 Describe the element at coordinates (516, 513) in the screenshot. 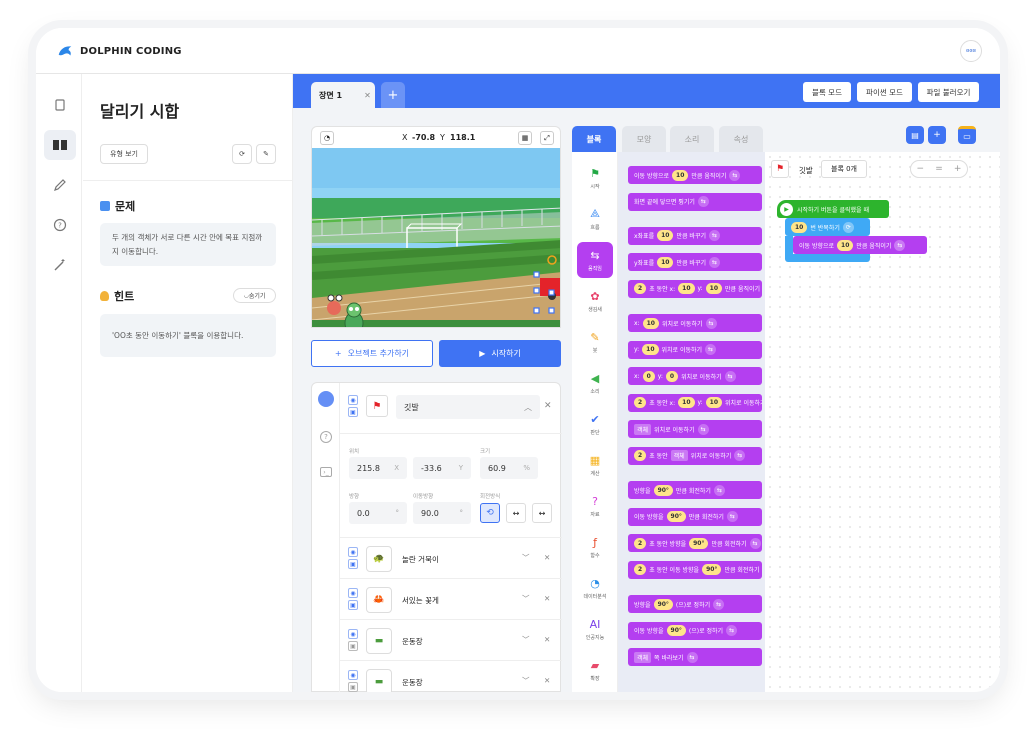

I see `rotate-horizontal-icon: ↔` at that location.